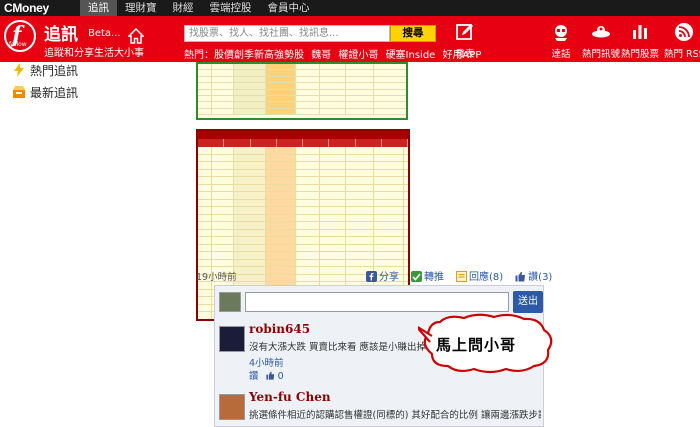  I want to click on hot-link-wei: 魏哥, so click(321, 55).